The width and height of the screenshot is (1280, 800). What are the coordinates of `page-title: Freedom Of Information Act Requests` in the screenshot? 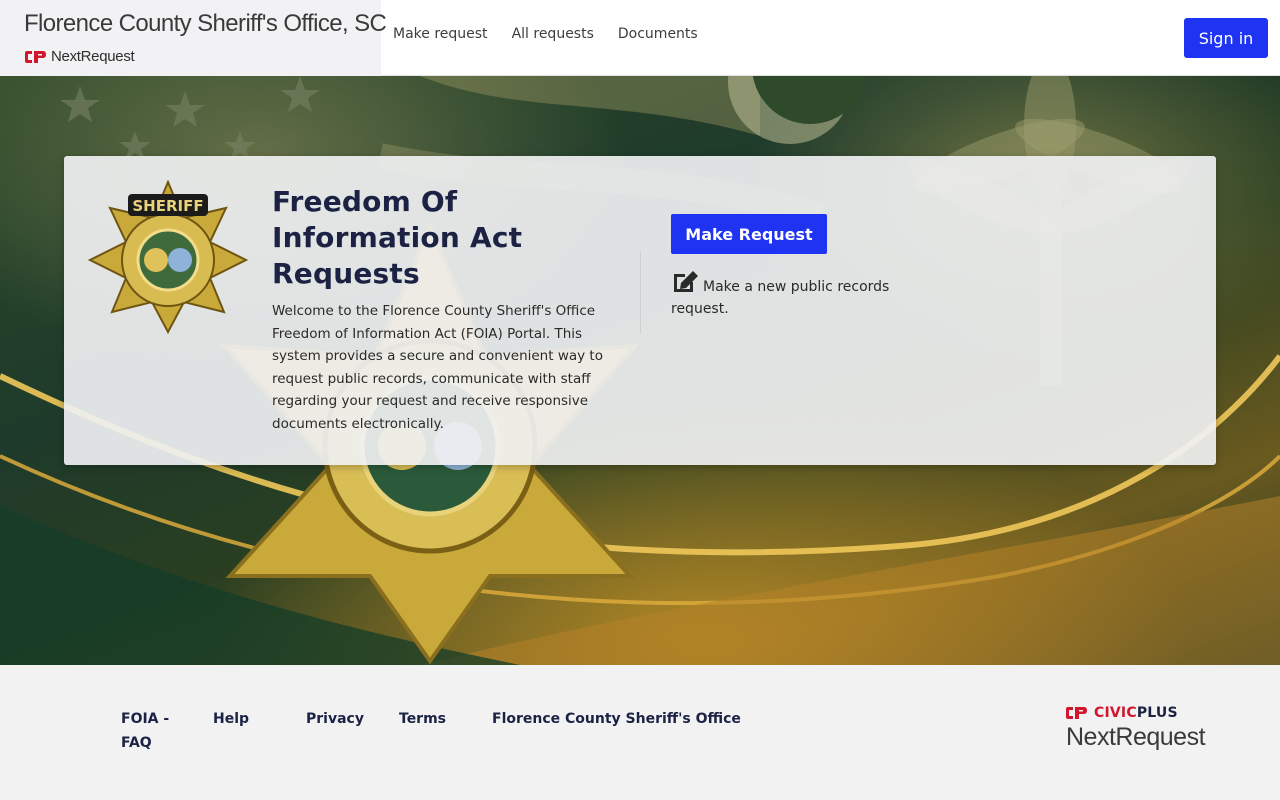 It's located at (397, 237).